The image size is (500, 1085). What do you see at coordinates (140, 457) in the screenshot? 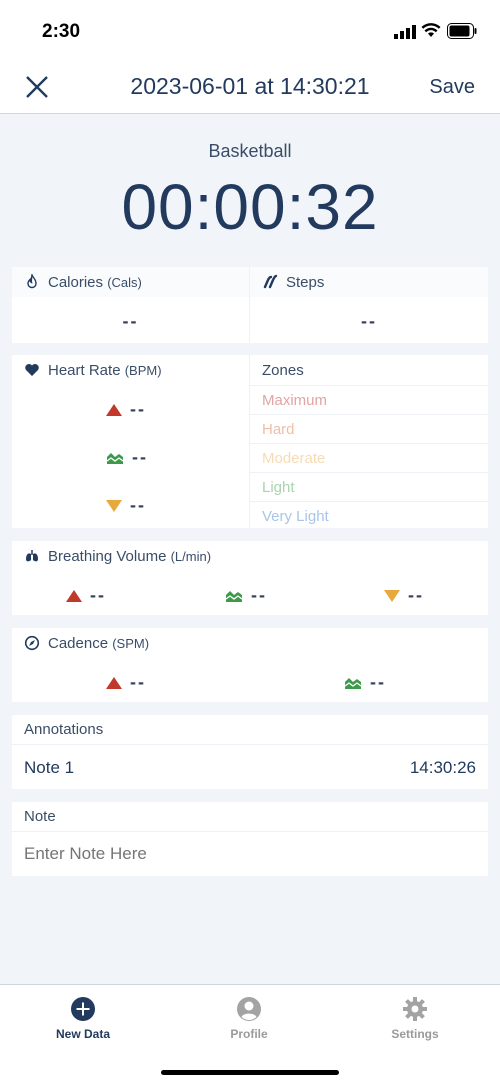
I see `heart-rate-avg-value: --` at bounding box center [140, 457].